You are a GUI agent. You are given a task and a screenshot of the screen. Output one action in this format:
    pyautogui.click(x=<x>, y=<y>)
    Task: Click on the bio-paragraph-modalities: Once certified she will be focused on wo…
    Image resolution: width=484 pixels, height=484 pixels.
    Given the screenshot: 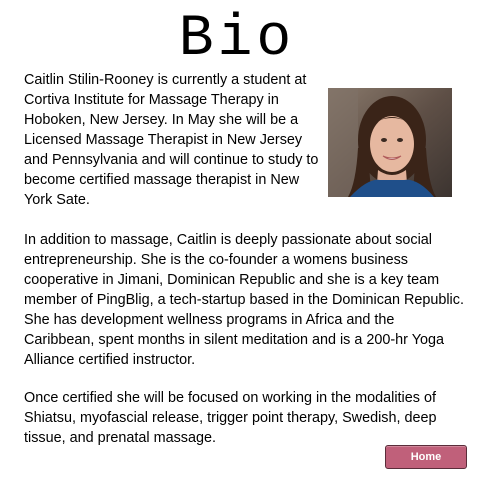 What is the action you would take?
    pyautogui.click(x=230, y=418)
    